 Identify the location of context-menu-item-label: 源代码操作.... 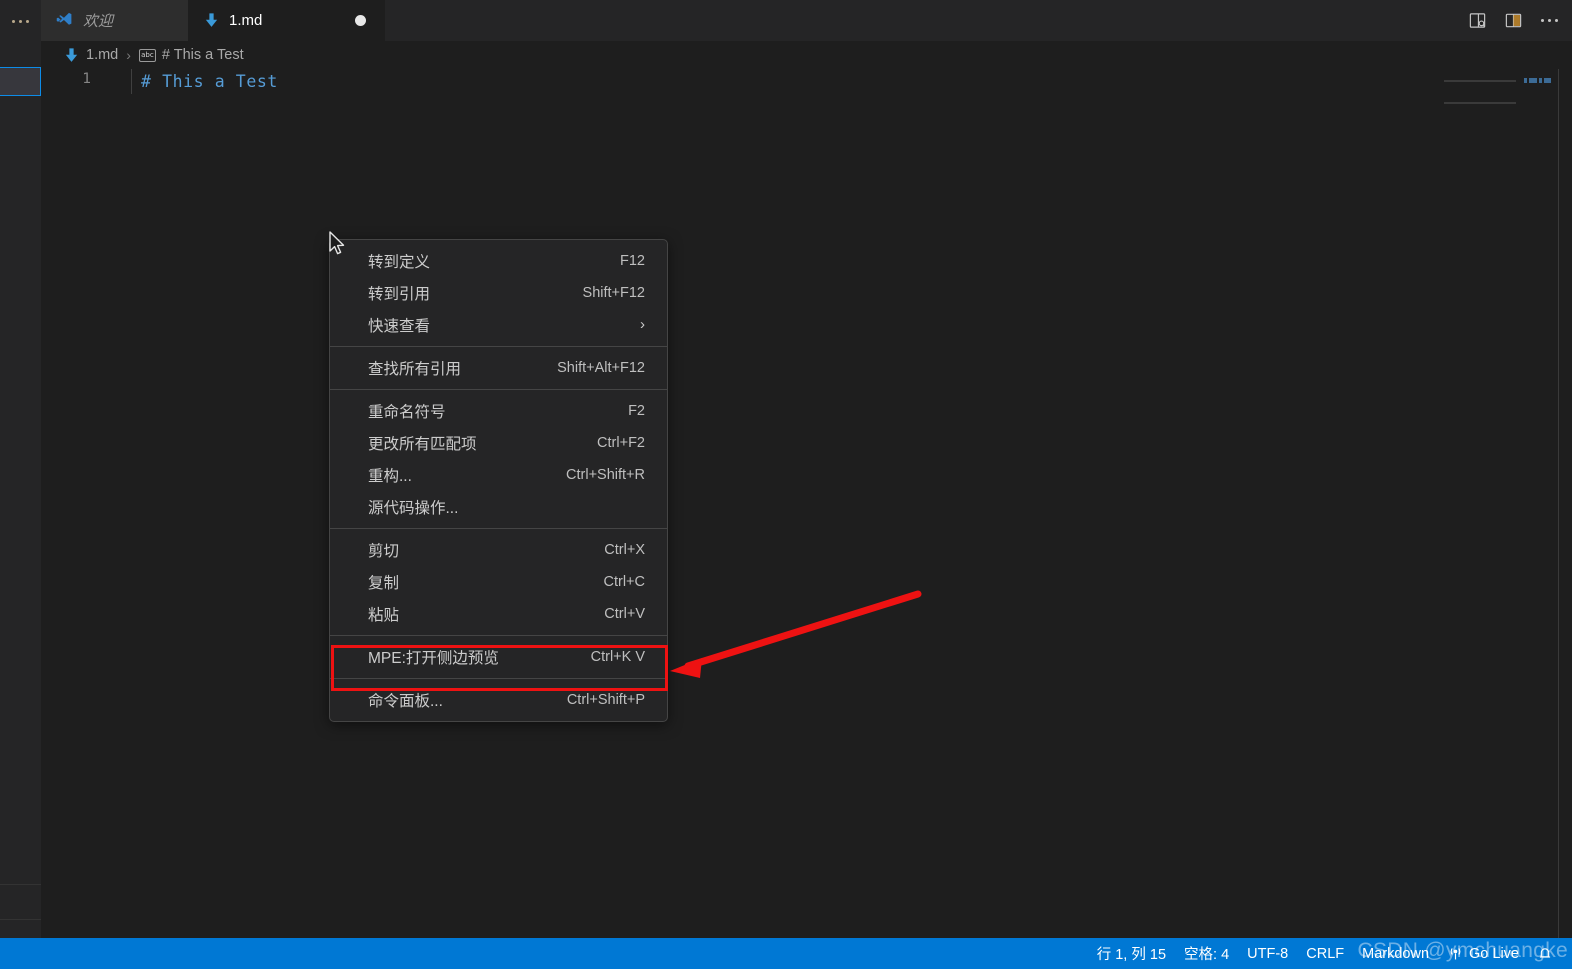
(413, 508).